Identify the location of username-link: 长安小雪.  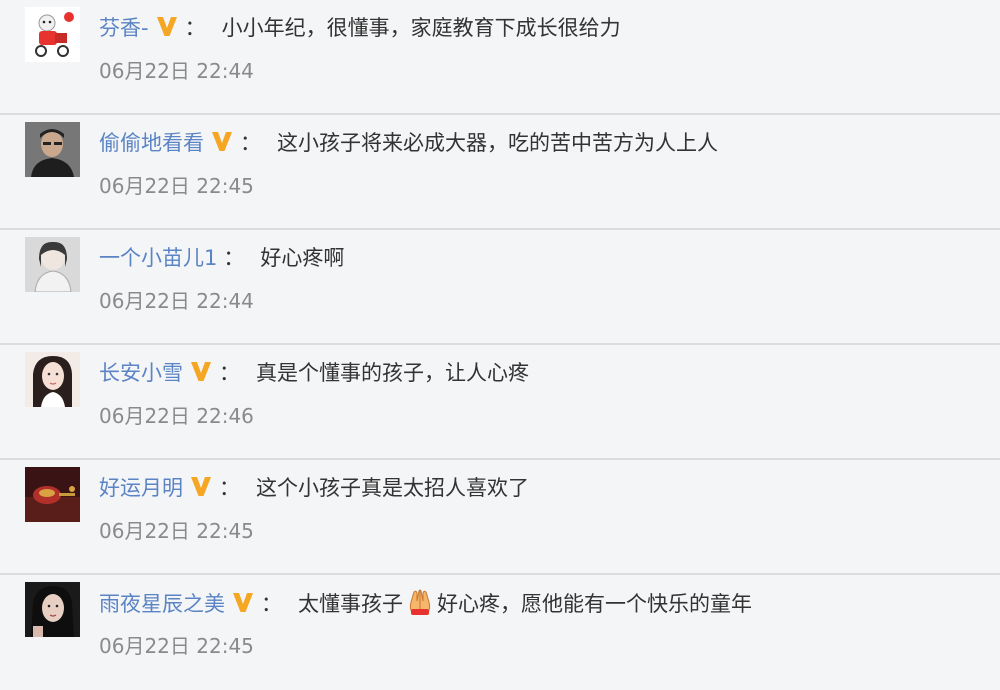
(141, 373).